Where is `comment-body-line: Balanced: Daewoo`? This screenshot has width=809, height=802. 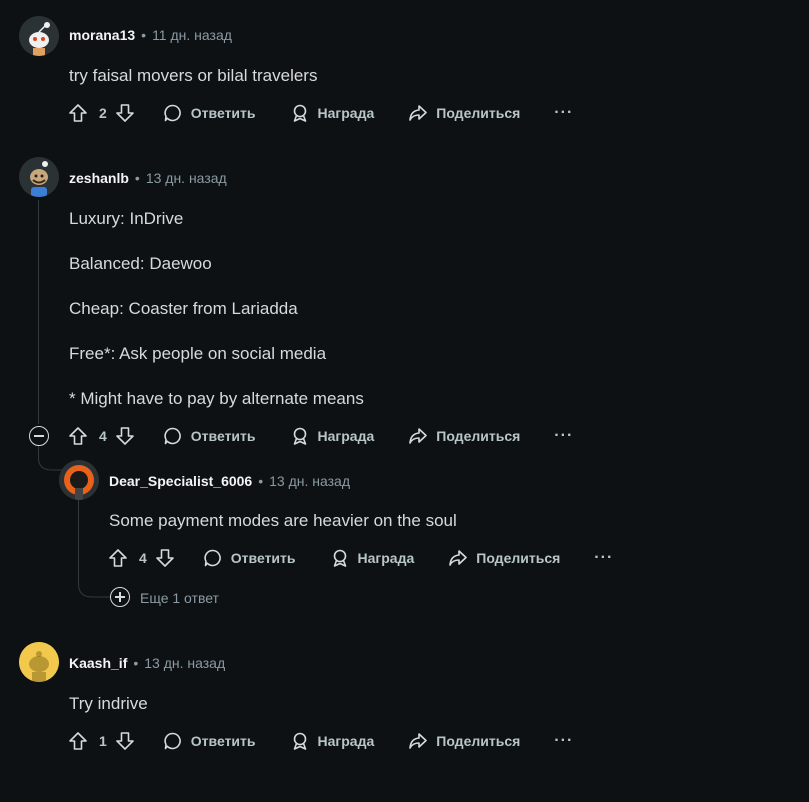 comment-body-line: Balanced: Daewoo is located at coordinates (140, 263).